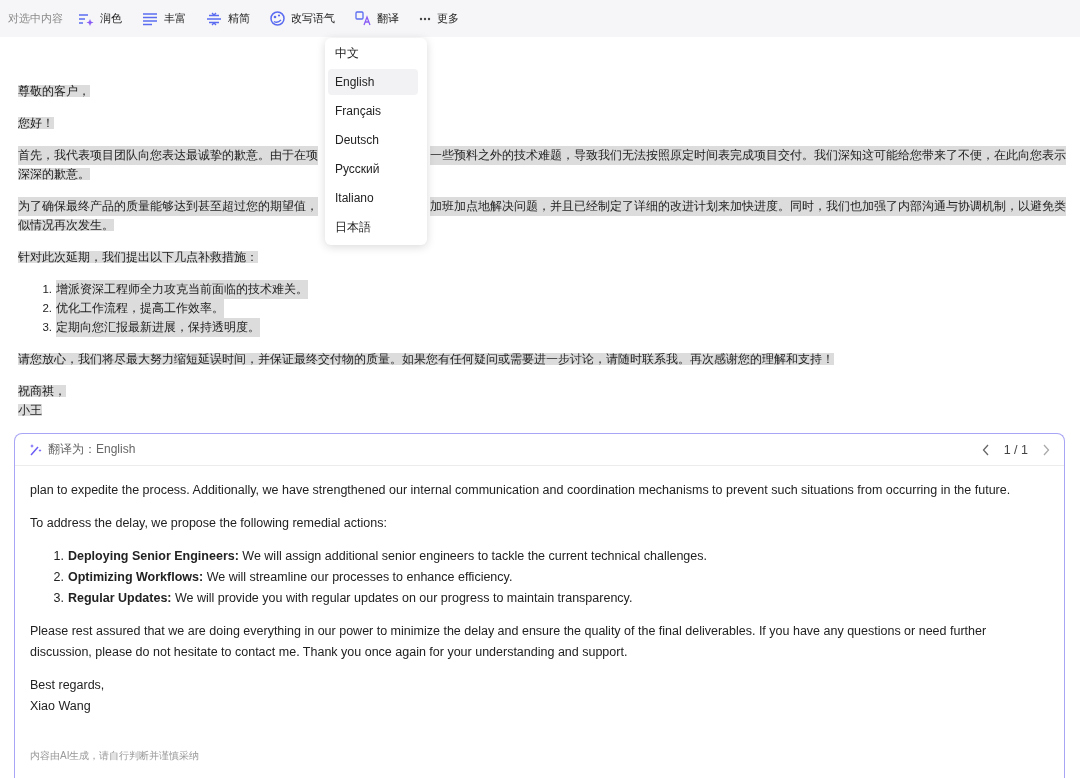 The height and width of the screenshot is (778, 1080). Describe the element at coordinates (182, 289) in the screenshot. I see `selected-text: 增派资深工程师全力攻克当前面临的技术难关。` at that location.